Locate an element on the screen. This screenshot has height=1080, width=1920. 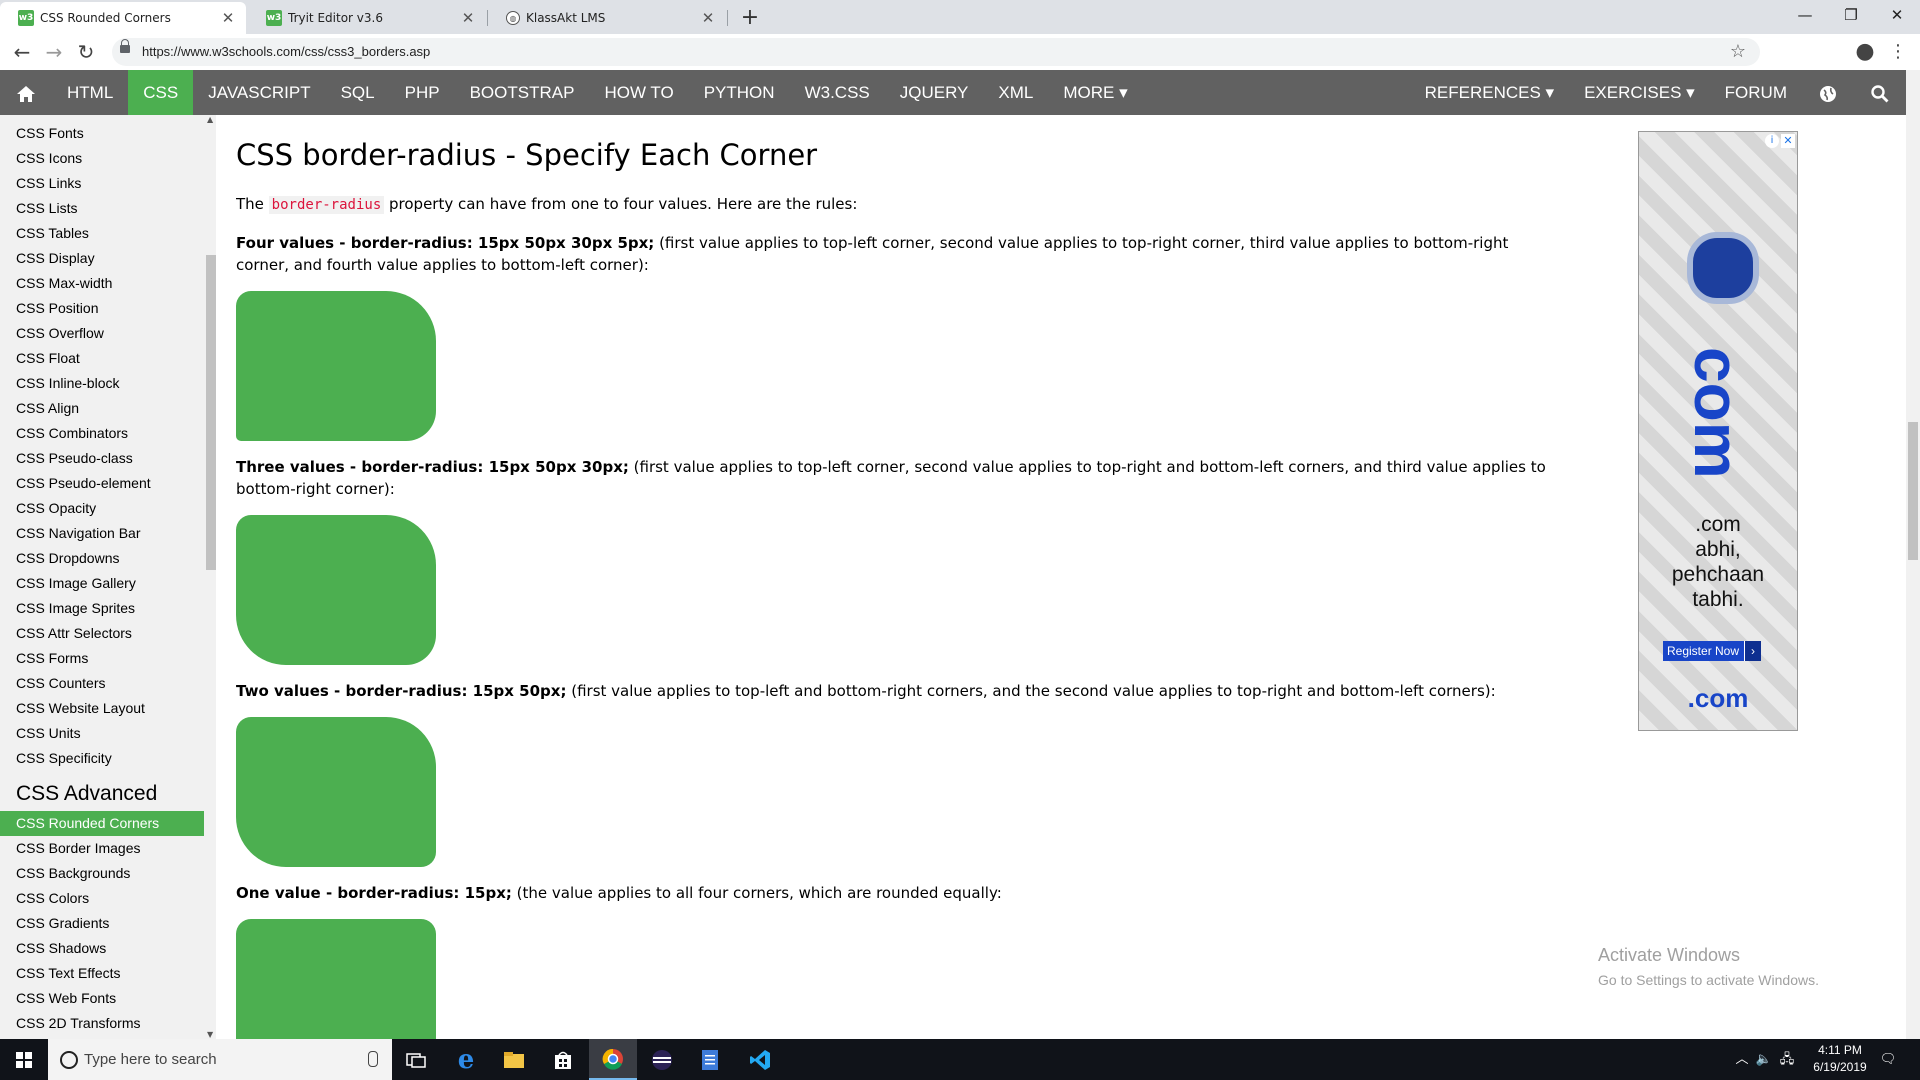
ad-tagline: abhi, is located at coordinates (1718, 549).